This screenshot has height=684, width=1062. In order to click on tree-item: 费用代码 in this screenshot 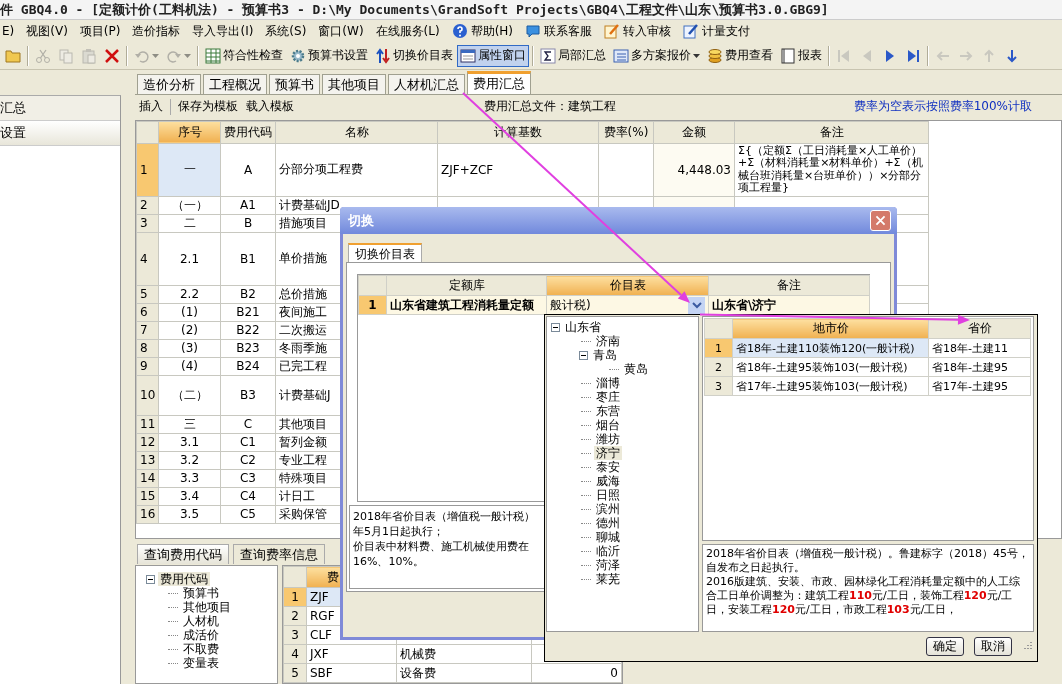, I will do `click(184, 579)`.